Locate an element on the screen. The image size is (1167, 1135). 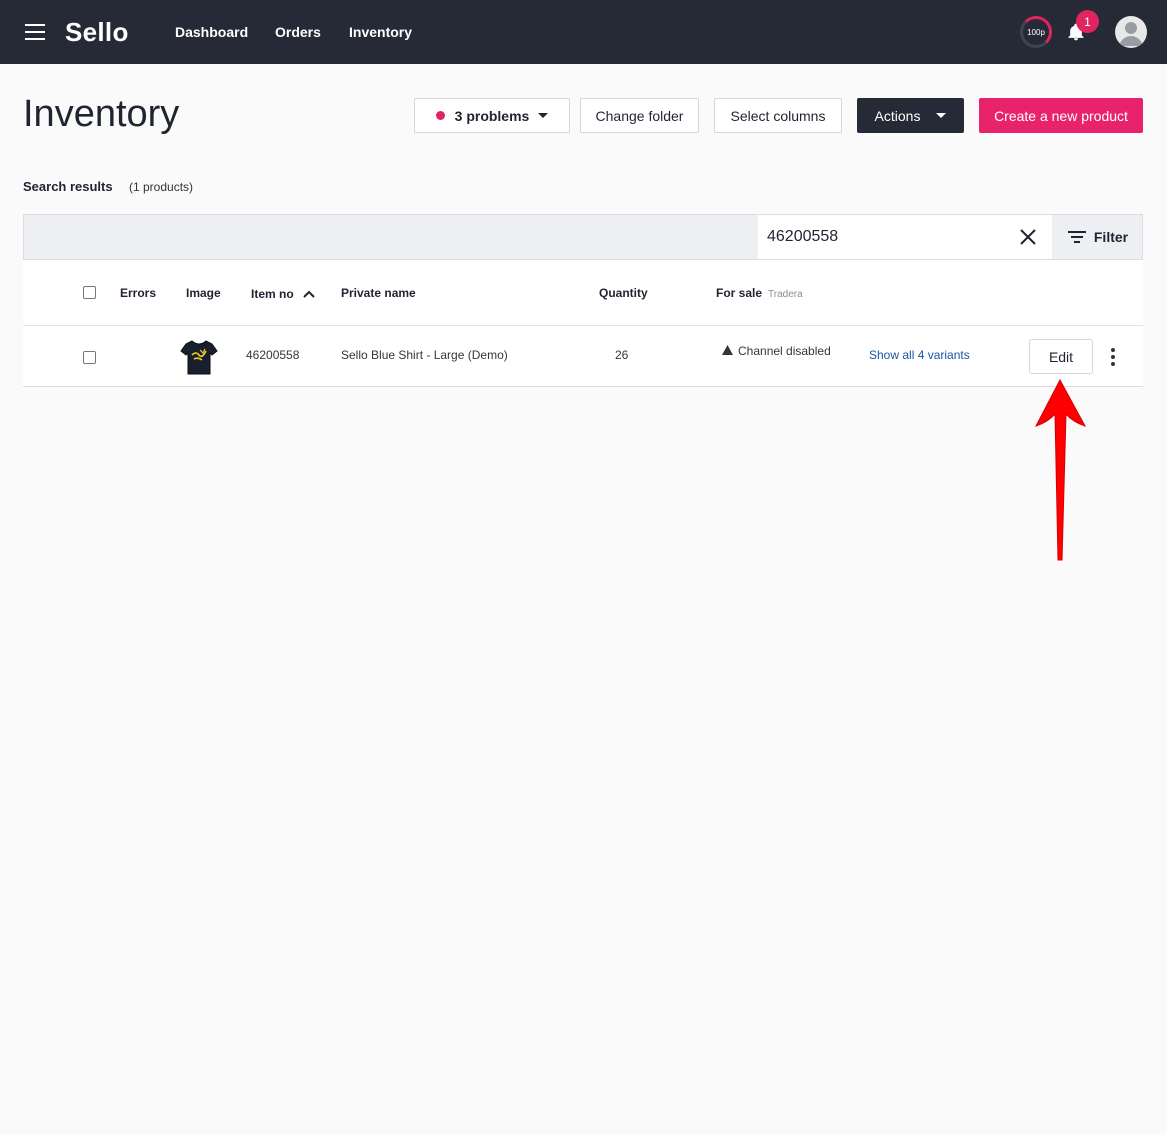
warning-icon is located at coordinates (727, 350).